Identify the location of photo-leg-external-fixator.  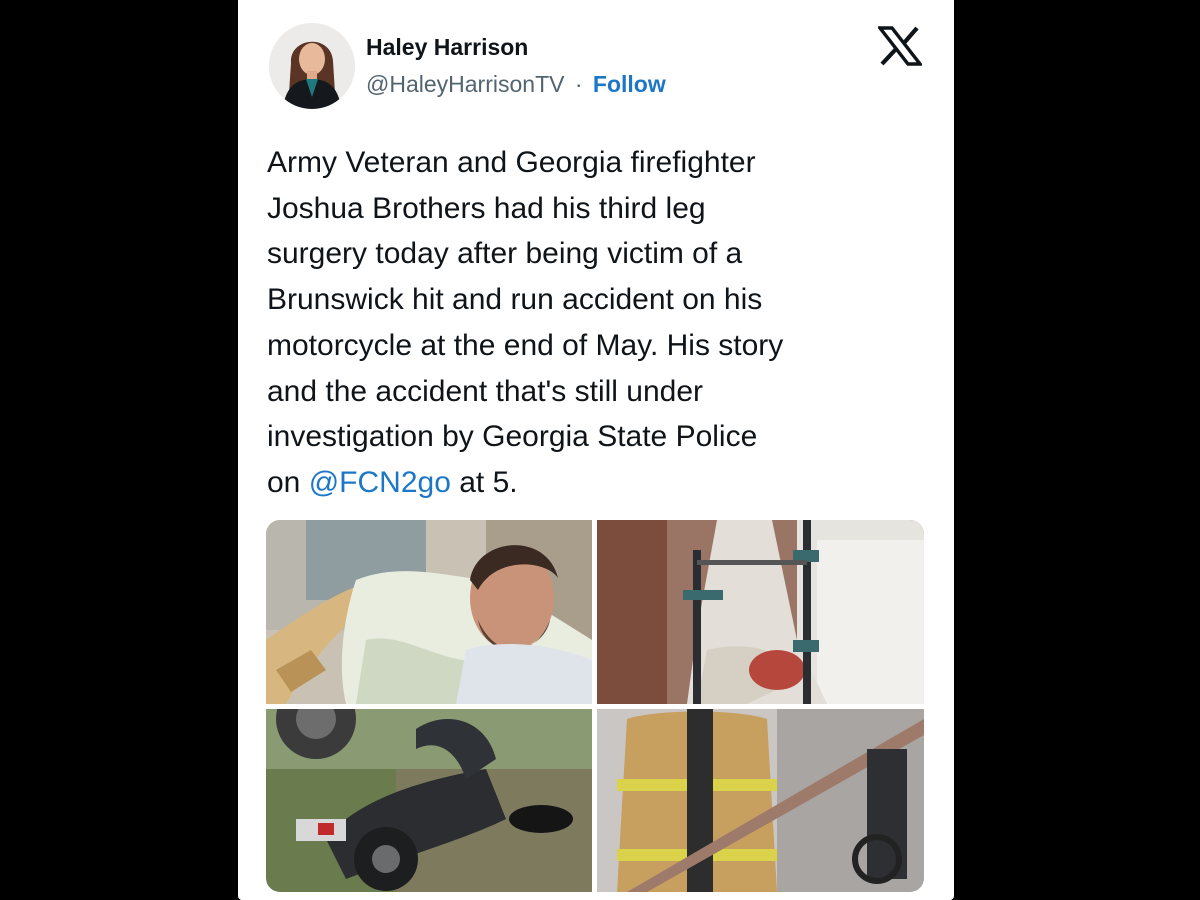
(760, 612).